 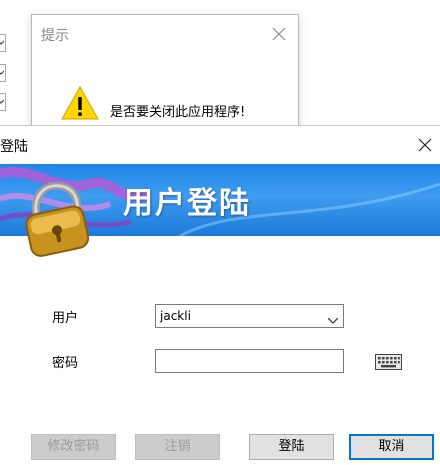 I want to click on padlock-icon, so click(x=58, y=220).